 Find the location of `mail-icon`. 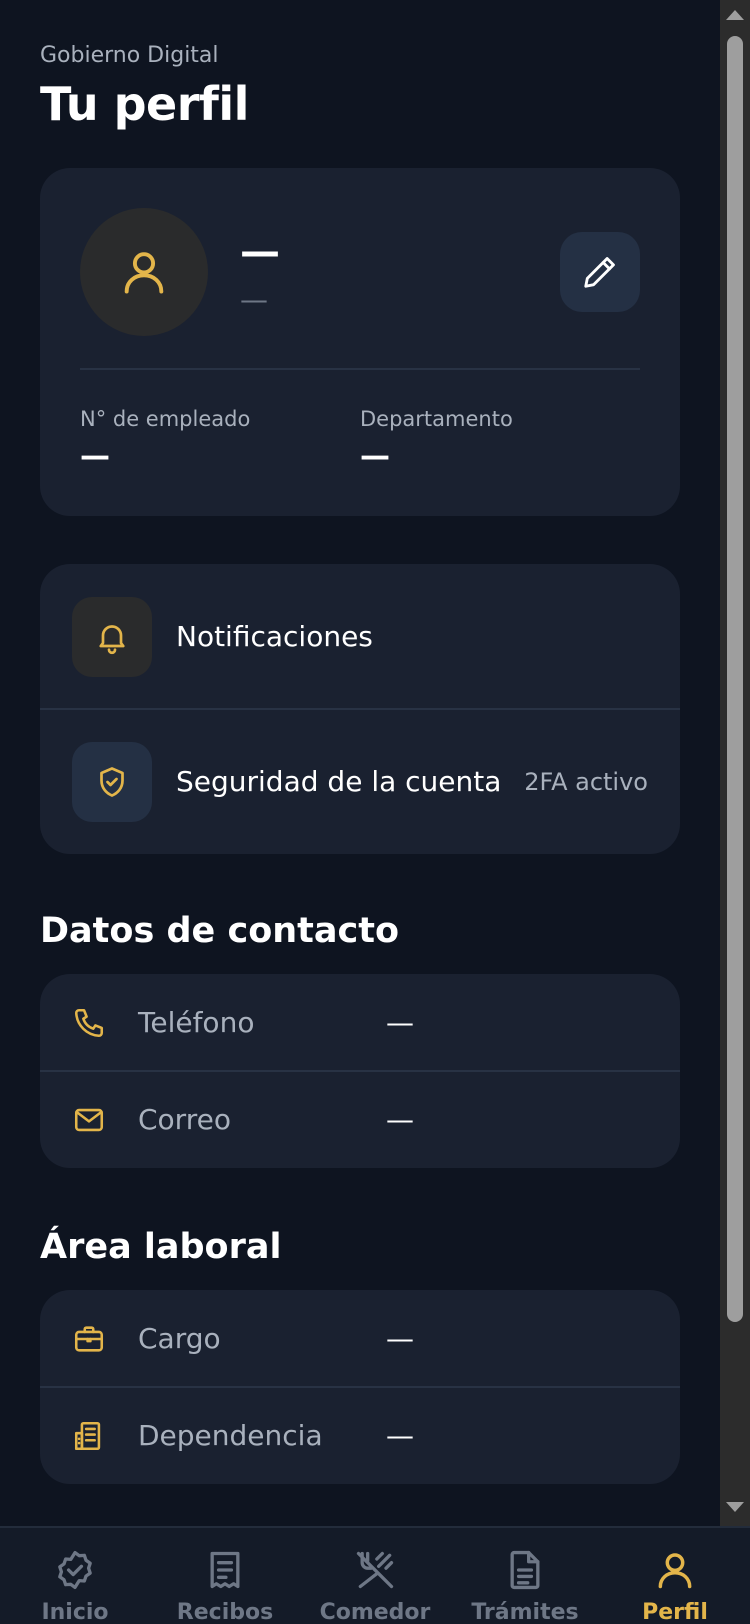

mail-icon is located at coordinates (89, 1119).